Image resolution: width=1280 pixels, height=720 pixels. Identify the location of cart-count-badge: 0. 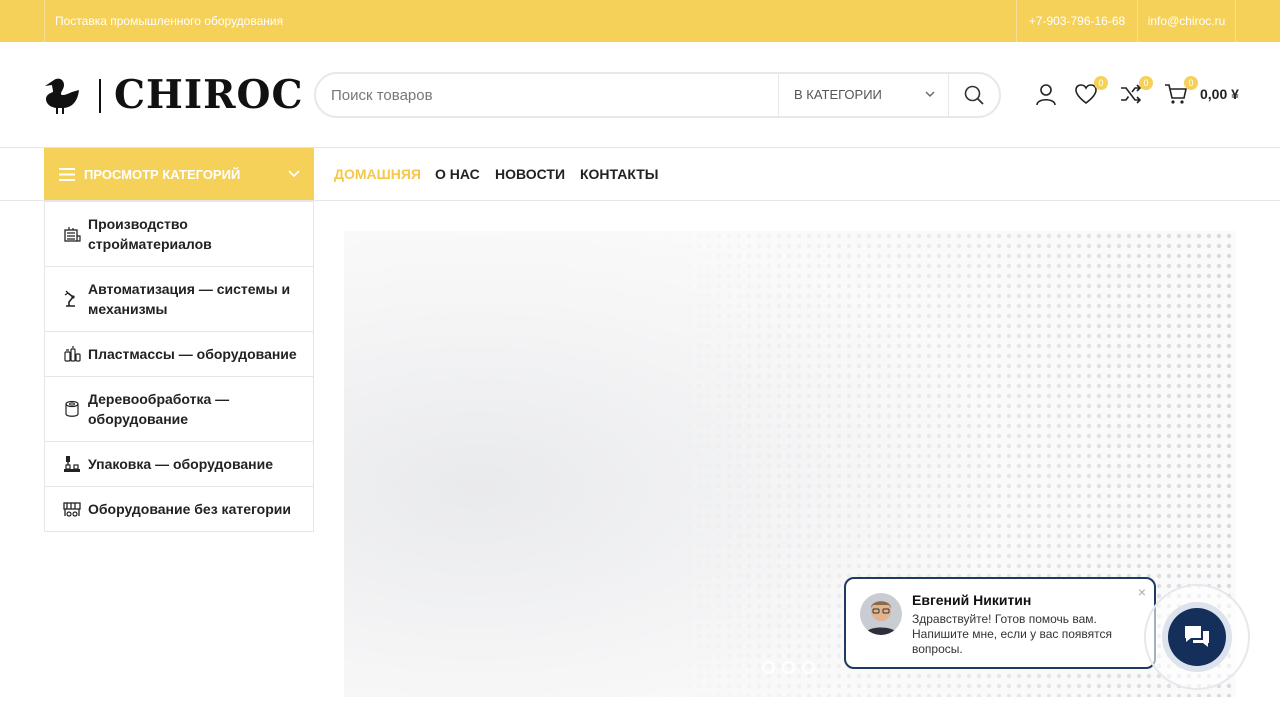
(1191, 83).